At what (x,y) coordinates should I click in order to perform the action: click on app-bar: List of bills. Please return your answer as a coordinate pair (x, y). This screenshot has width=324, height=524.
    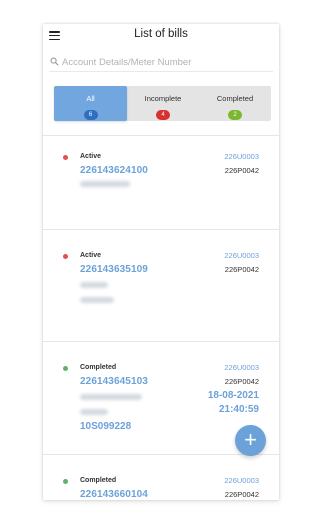
    Looking at the image, I should click on (161, 36).